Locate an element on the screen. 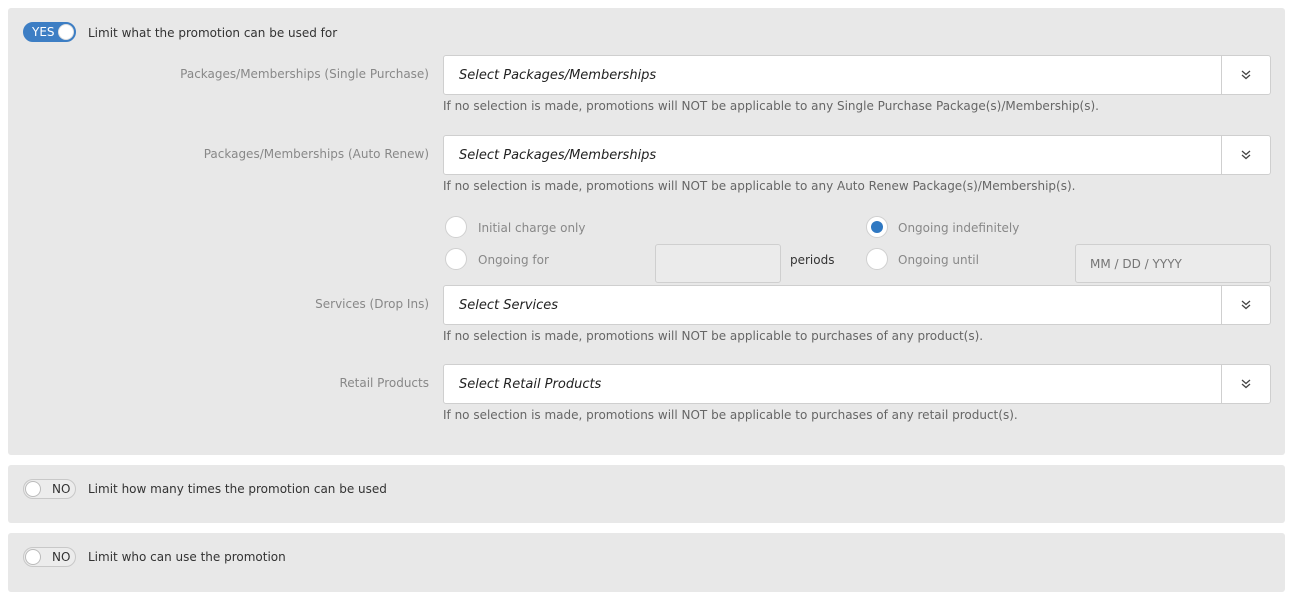 The height and width of the screenshot is (601, 1291). auto-renew-select-text: Select Packages/Memberships is located at coordinates (558, 155).